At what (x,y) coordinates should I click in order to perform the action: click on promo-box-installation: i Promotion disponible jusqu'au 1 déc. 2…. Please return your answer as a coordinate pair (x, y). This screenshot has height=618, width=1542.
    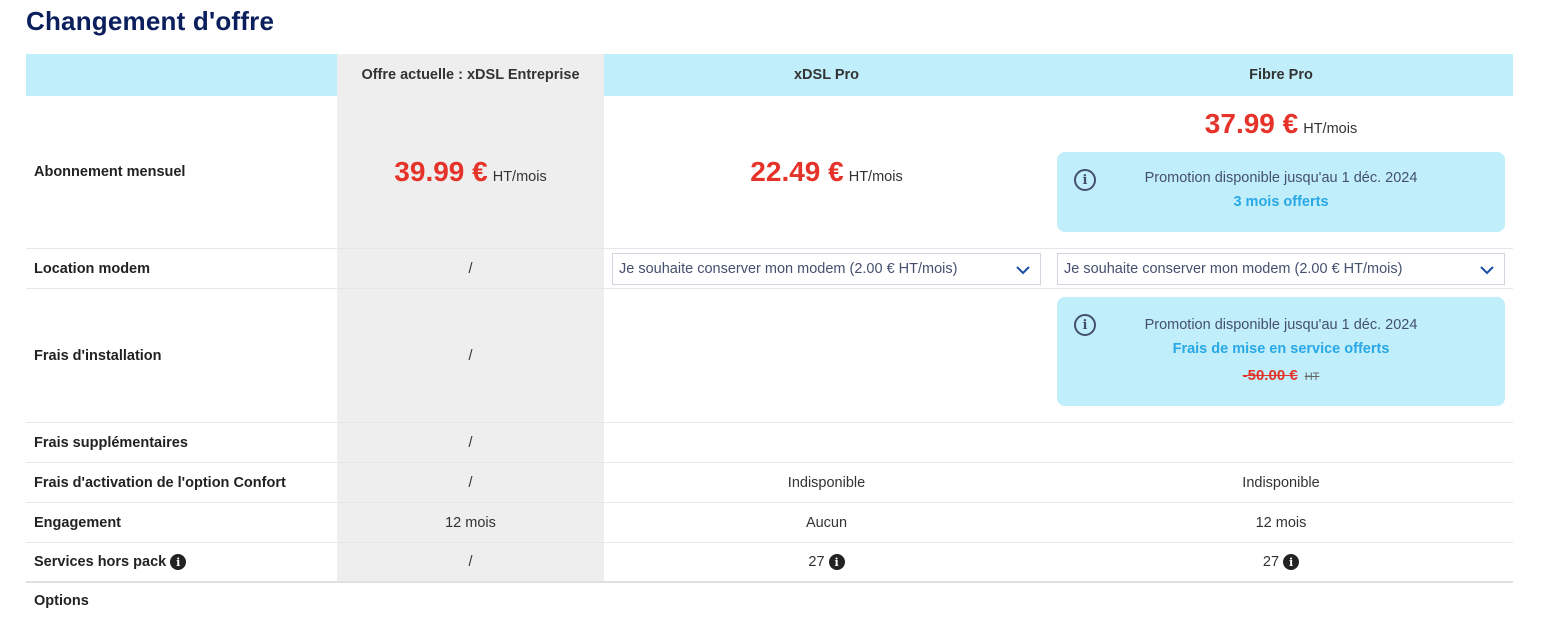
    Looking at the image, I should click on (1281, 351).